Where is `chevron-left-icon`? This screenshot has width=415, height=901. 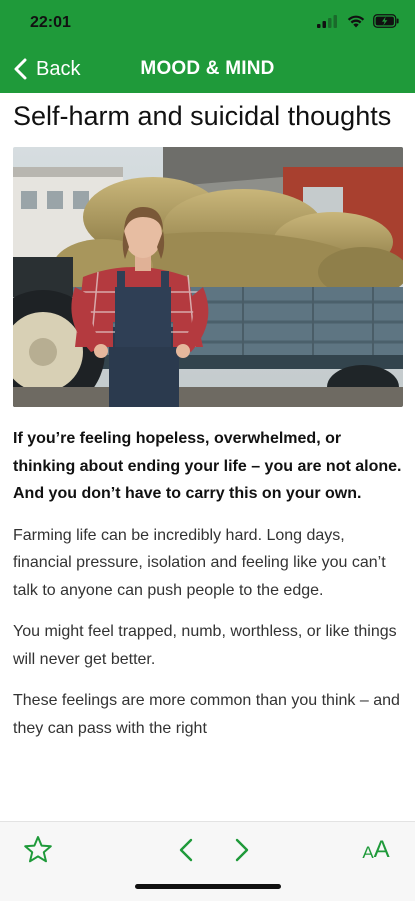
chevron-left-icon is located at coordinates (186, 850).